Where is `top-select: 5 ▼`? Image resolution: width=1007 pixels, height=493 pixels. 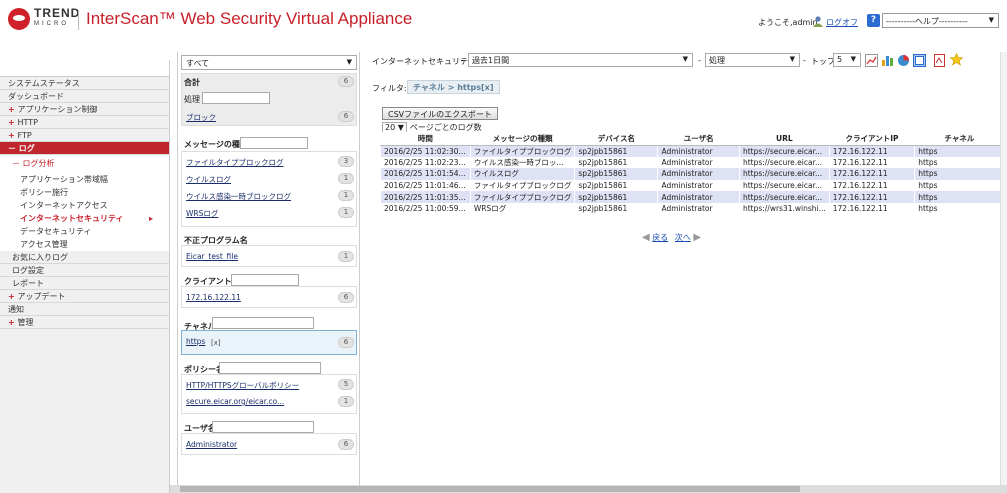
top-select: 5 ▼ is located at coordinates (847, 60).